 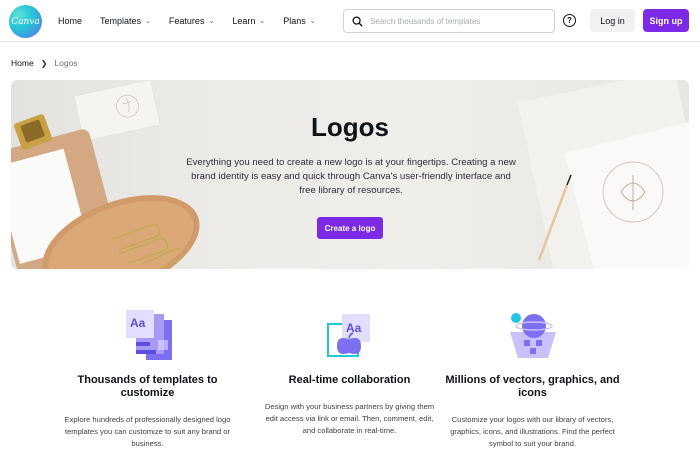 I want to click on breadcrumb: Home ❯ Logos, so click(x=44, y=63).